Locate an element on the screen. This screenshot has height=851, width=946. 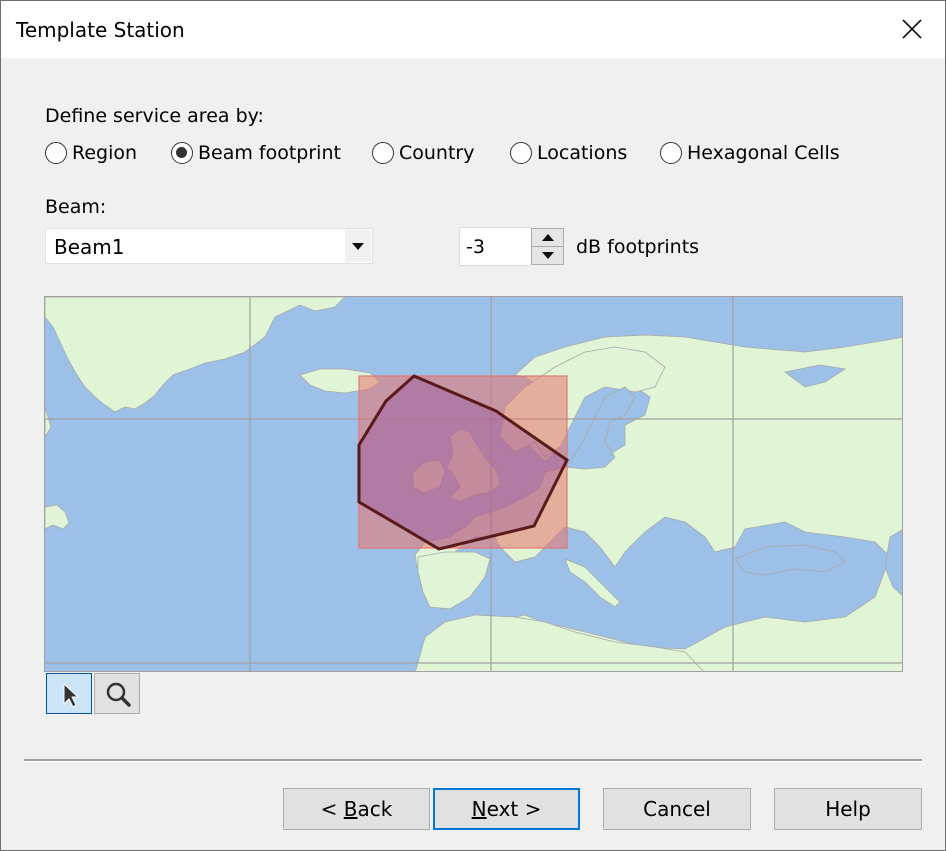
radio-label: Locations is located at coordinates (582, 153).